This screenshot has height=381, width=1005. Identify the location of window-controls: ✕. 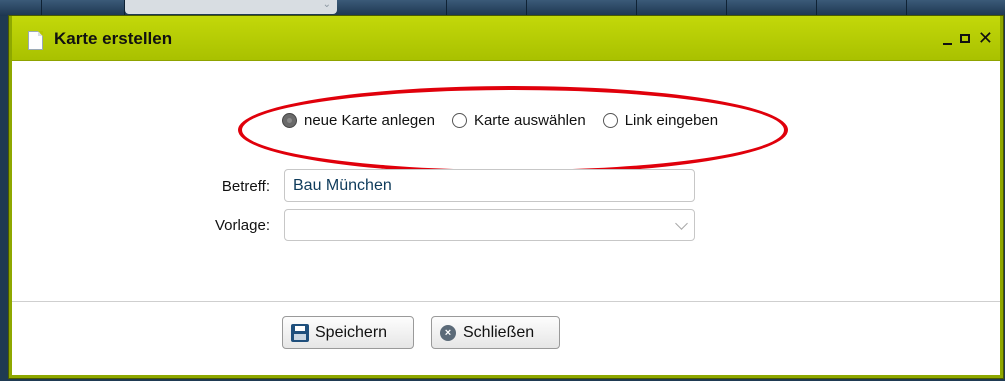
(967, 38).